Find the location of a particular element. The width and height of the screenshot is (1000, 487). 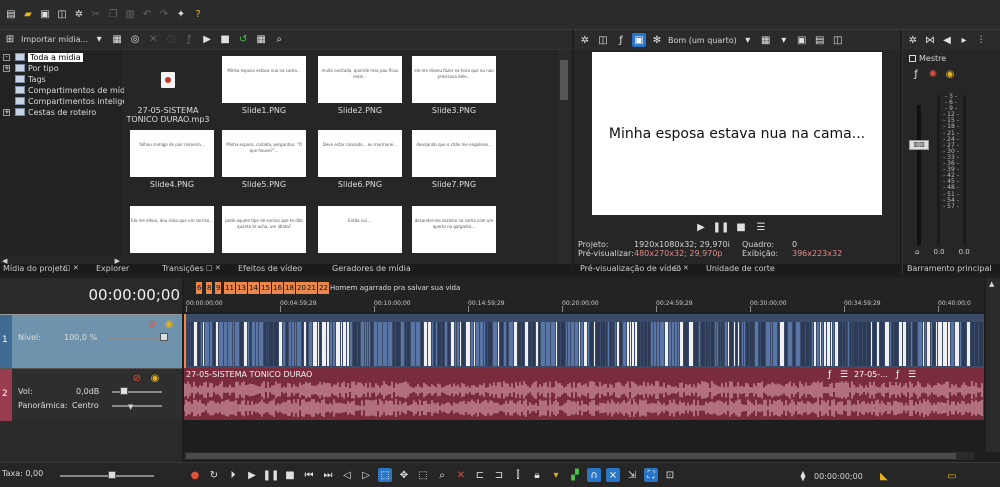

pause-icon: ❚❚ is located at coordinates (271, 475).